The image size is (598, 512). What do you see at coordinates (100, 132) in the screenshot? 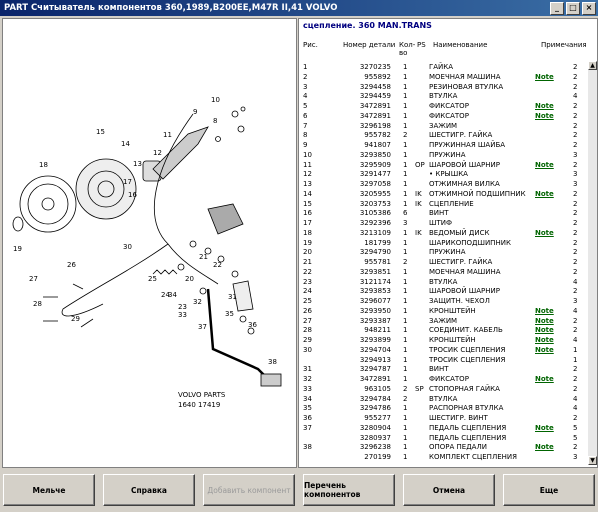
I see `callout-15: 15` at bounding box center [100, 132].